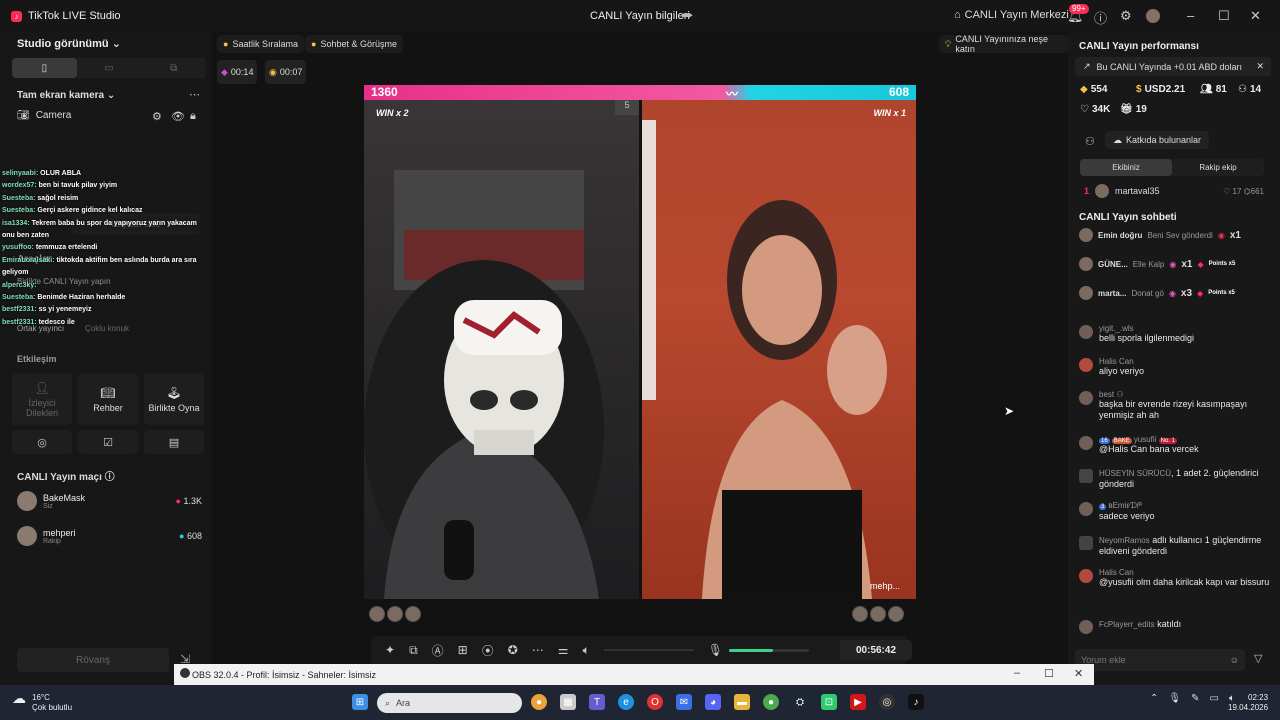 Image resolution: width=1280 pixels, height=720 pixels. Describe the element at coordinates (1173, 66) in the screenshot. I see `earnings-notice: ↗ Bu CANLI Yayında +0.01 ABD doları ✕` at that location.